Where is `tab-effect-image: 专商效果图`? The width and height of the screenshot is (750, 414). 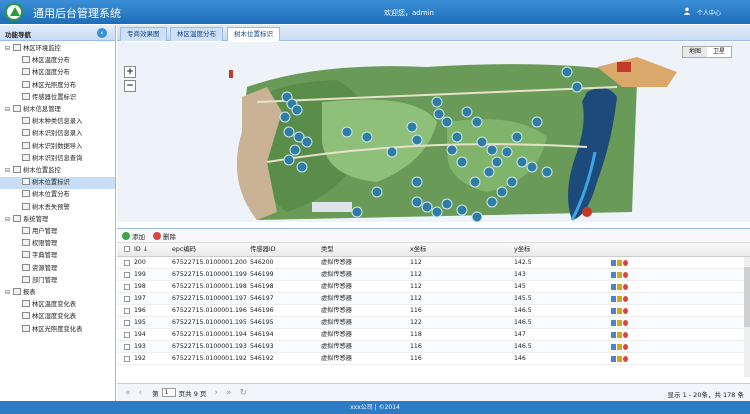 tab-effect-image: 专商效果图 is located at coordinates (143, 34).